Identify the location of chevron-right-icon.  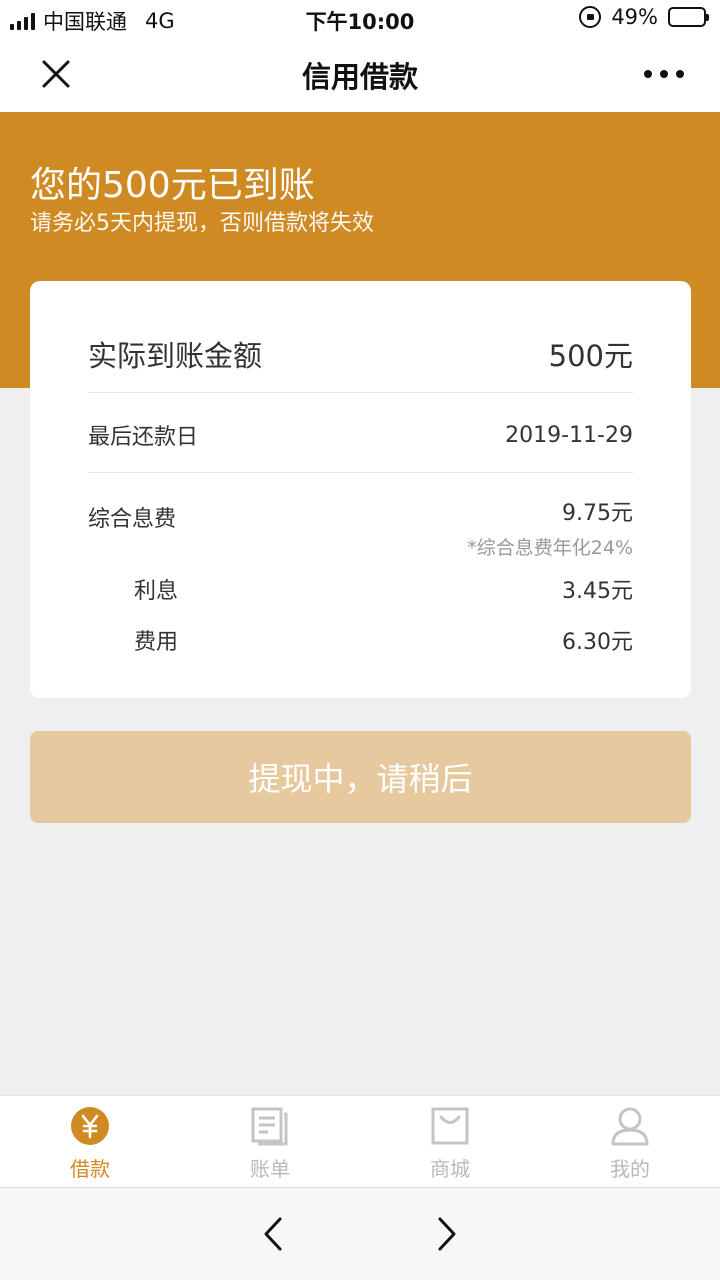
(447, 1234).